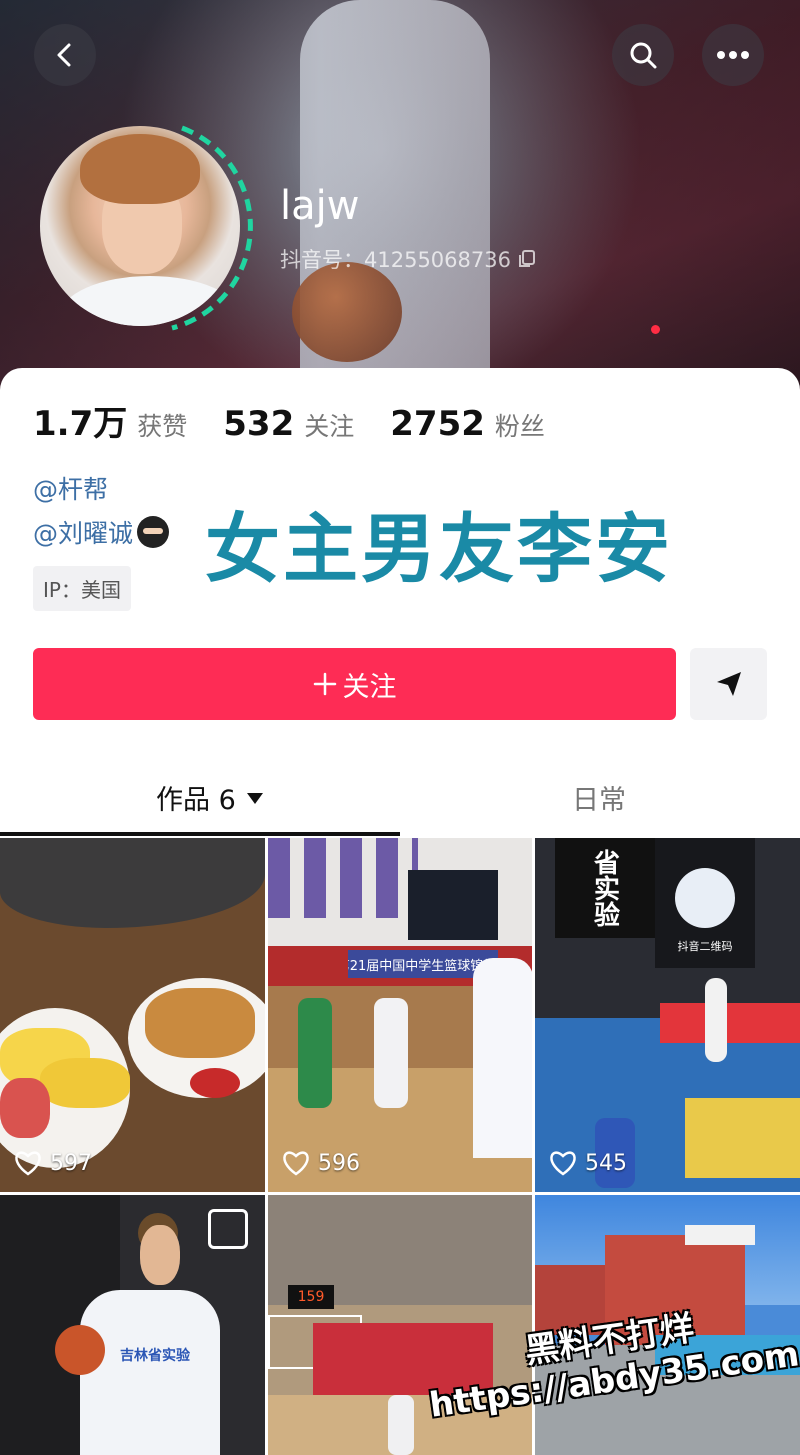 This screenshot has height=1455, width=800. I want to click on account-id: 抖音号：41255068736, so click(408, 259).